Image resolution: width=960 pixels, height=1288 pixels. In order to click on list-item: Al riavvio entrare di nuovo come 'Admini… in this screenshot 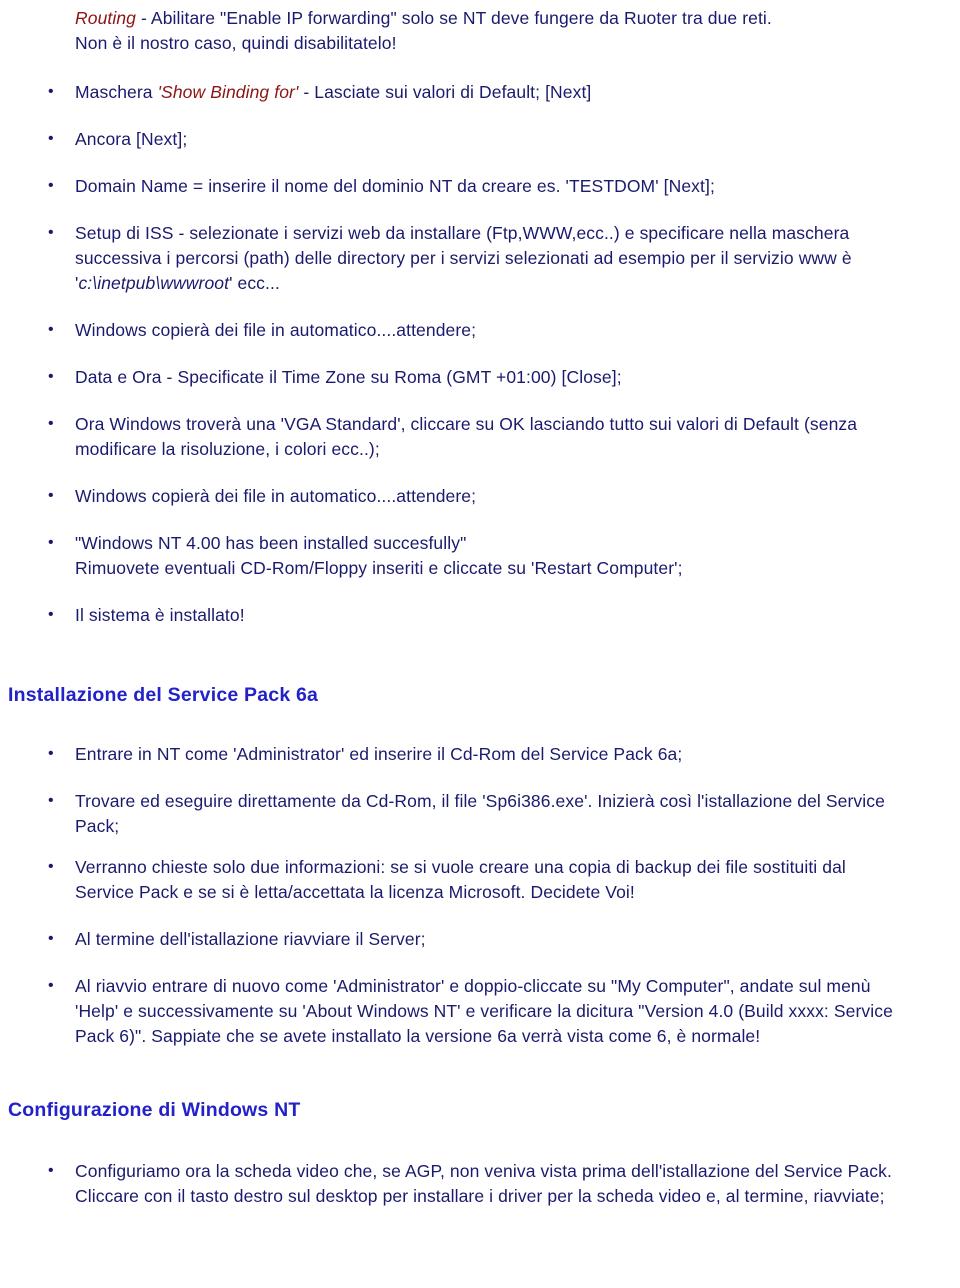, I will do `click(480, 1011)`.